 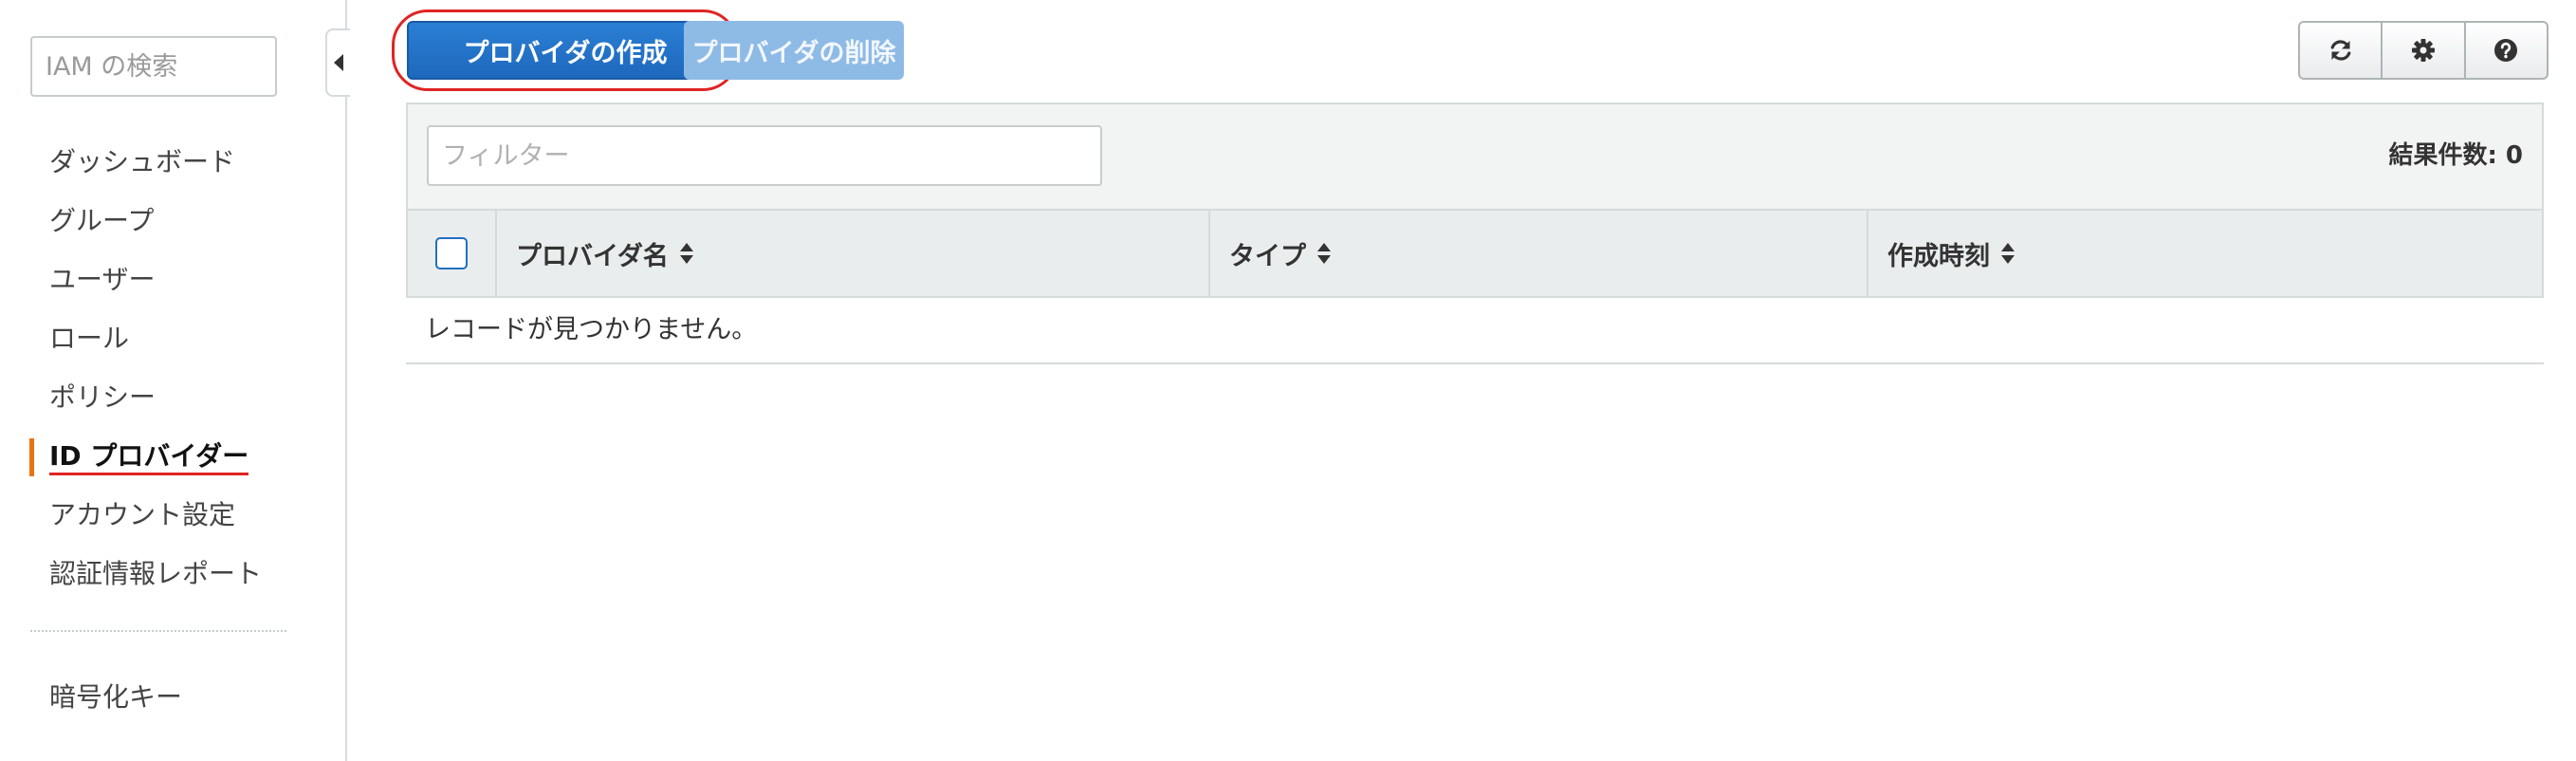 What do you see at coordinates (794, 50) in the screenshot?
I see `delete-provider-button: プロバイダの削除` at bounding box center [794, 50].